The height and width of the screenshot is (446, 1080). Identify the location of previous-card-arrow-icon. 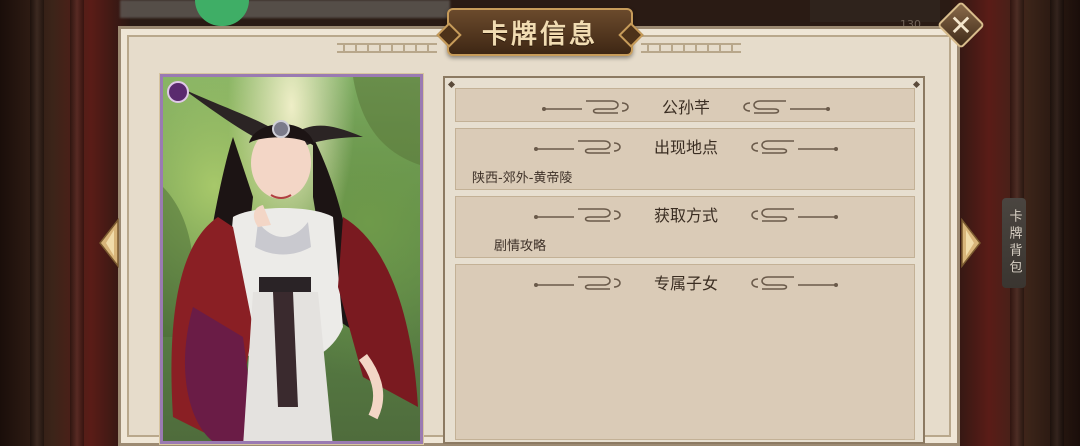
(109, 243).